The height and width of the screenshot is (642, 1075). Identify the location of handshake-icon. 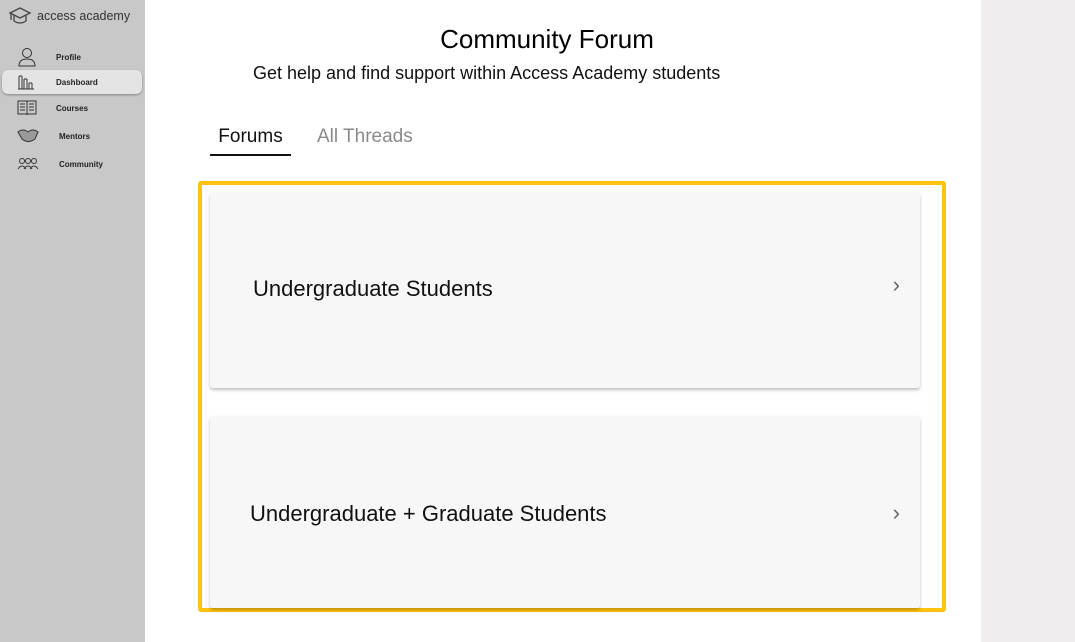
(28, 135).